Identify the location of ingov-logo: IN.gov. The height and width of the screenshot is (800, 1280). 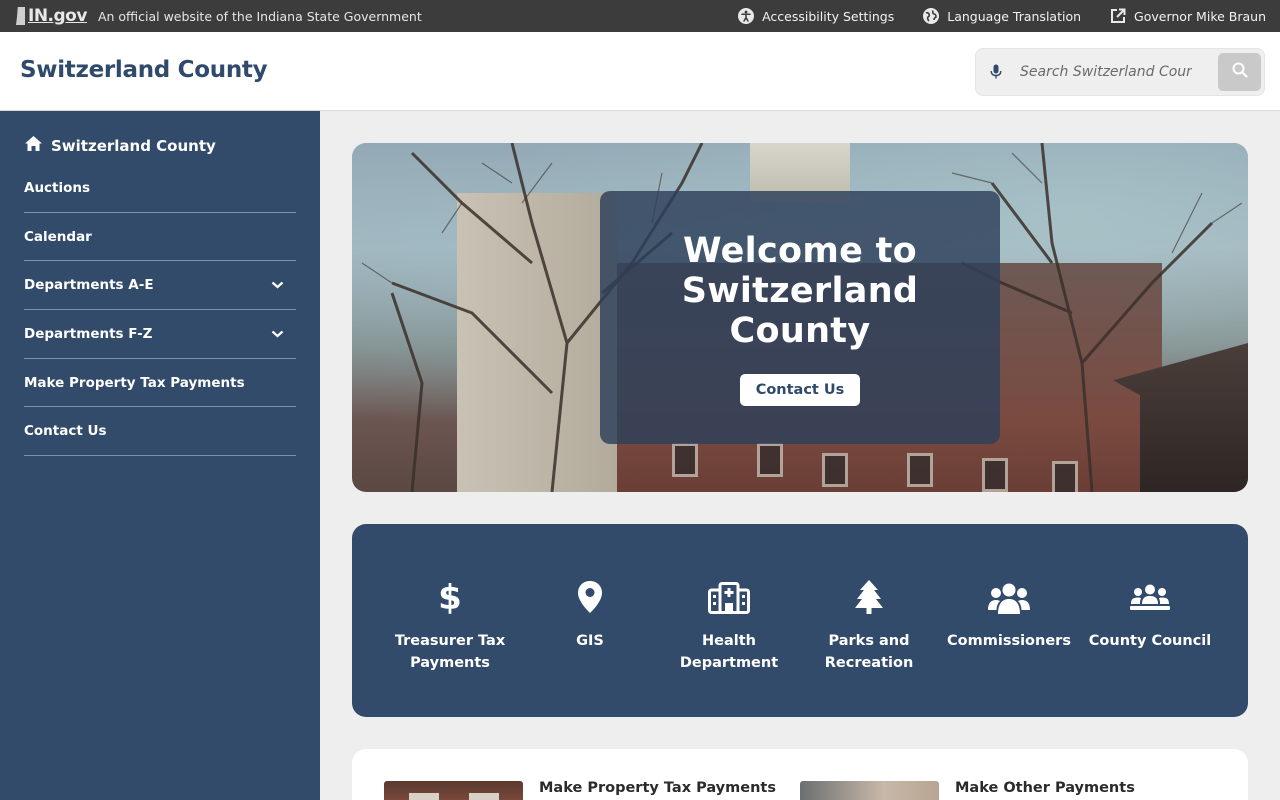
(51, 16).